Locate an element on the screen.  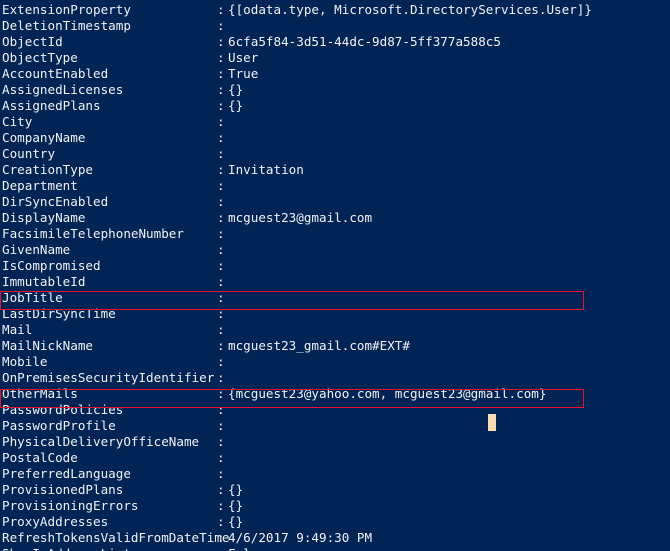
property-row: PasswordProfile: is located at coordinates (335, 426).